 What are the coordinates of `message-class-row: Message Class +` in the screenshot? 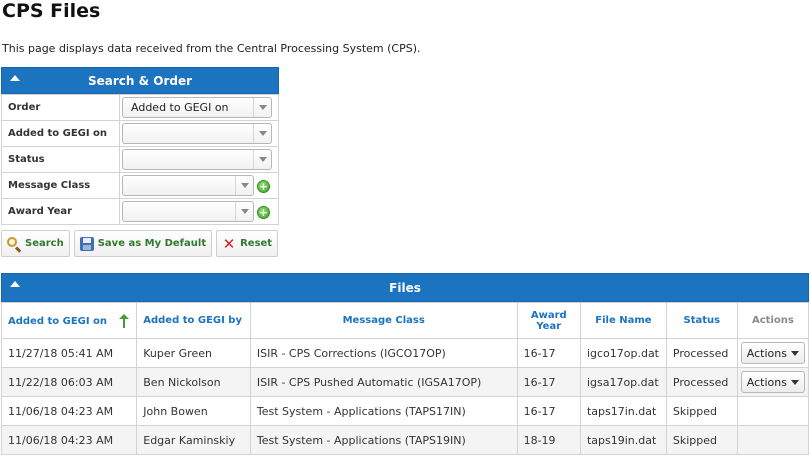 It's located at (140, 185).